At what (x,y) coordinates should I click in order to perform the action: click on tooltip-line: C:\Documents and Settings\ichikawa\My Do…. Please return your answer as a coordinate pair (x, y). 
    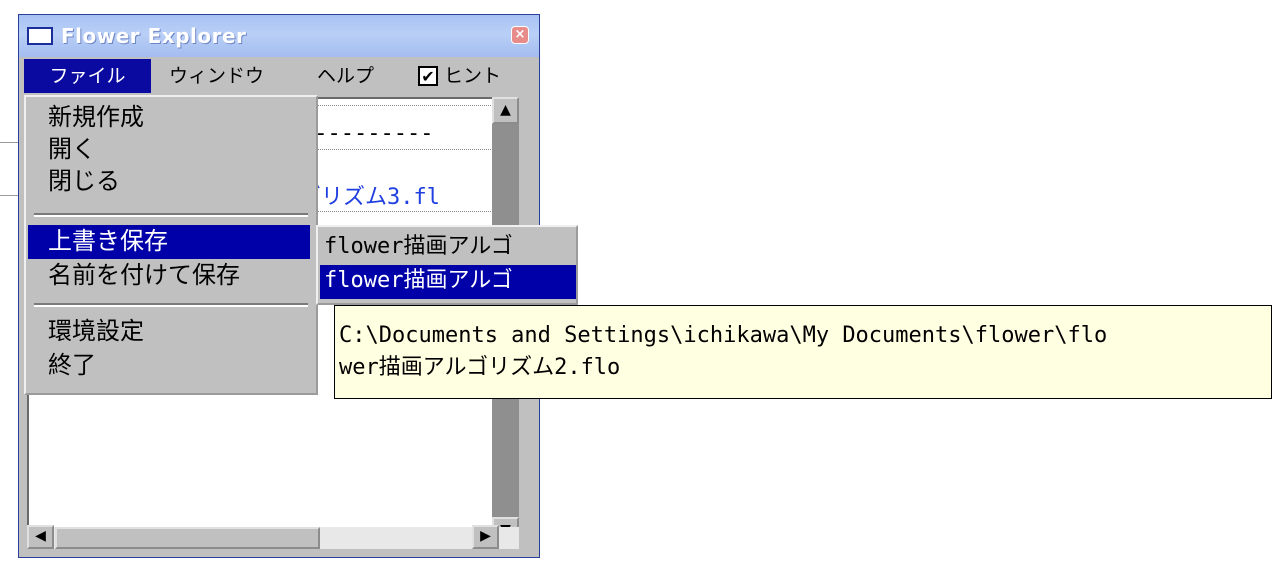
    Looking at the image, I should click on (723, 335).